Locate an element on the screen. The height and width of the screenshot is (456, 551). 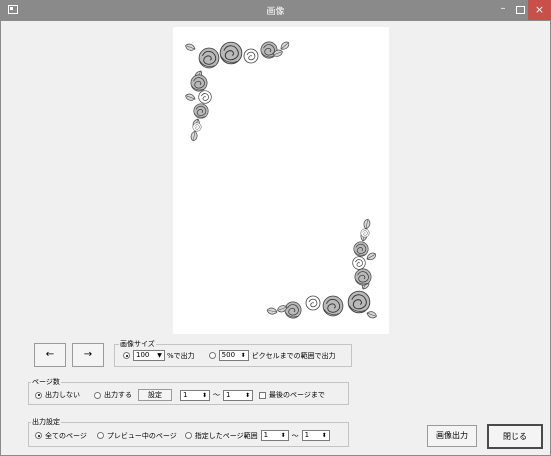
close-window-button: × is located at coordinates (539, 10).